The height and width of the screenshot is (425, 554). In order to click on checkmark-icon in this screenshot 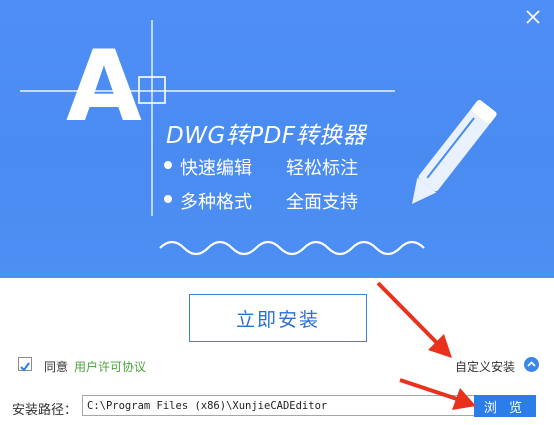, I will do `click(25, 367)`.